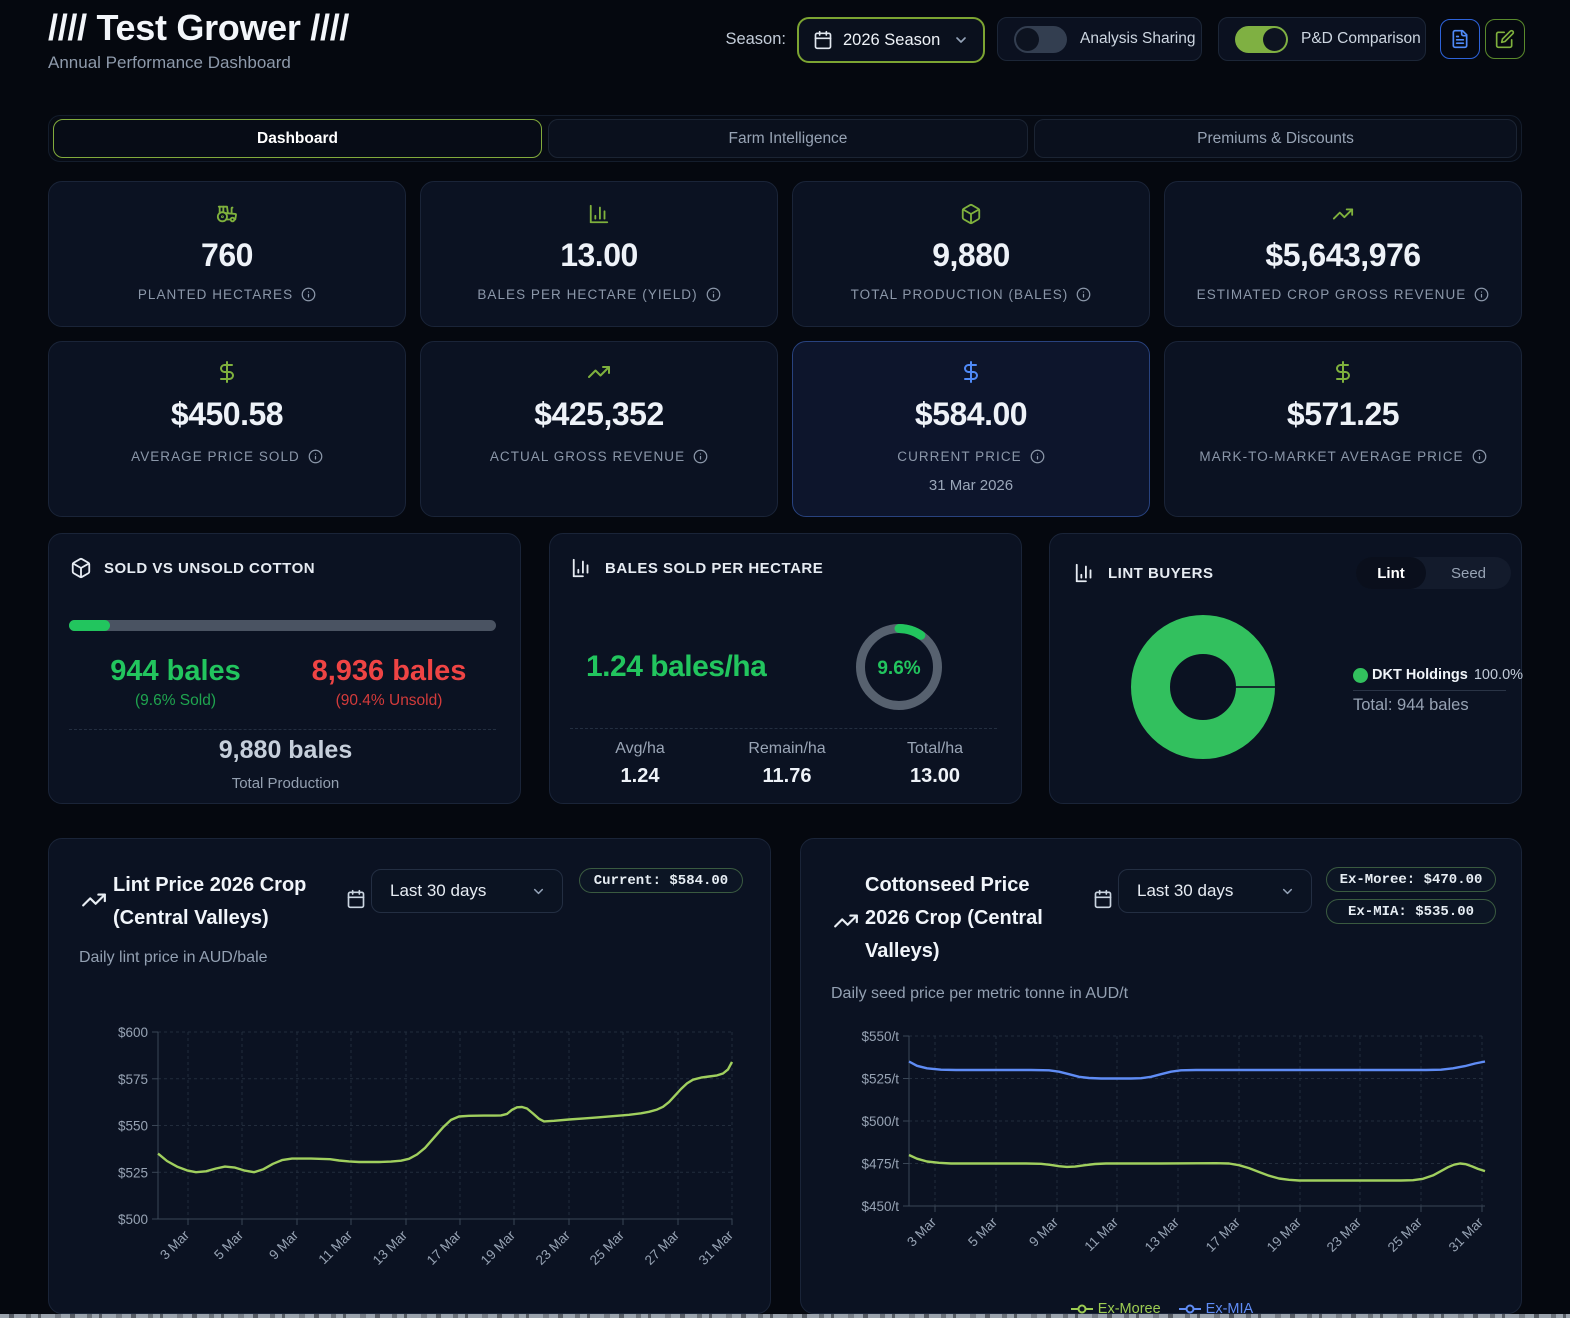 The image size is (1570, 1318). I want to click on svg-text: $500/t, so click(880, 1121).